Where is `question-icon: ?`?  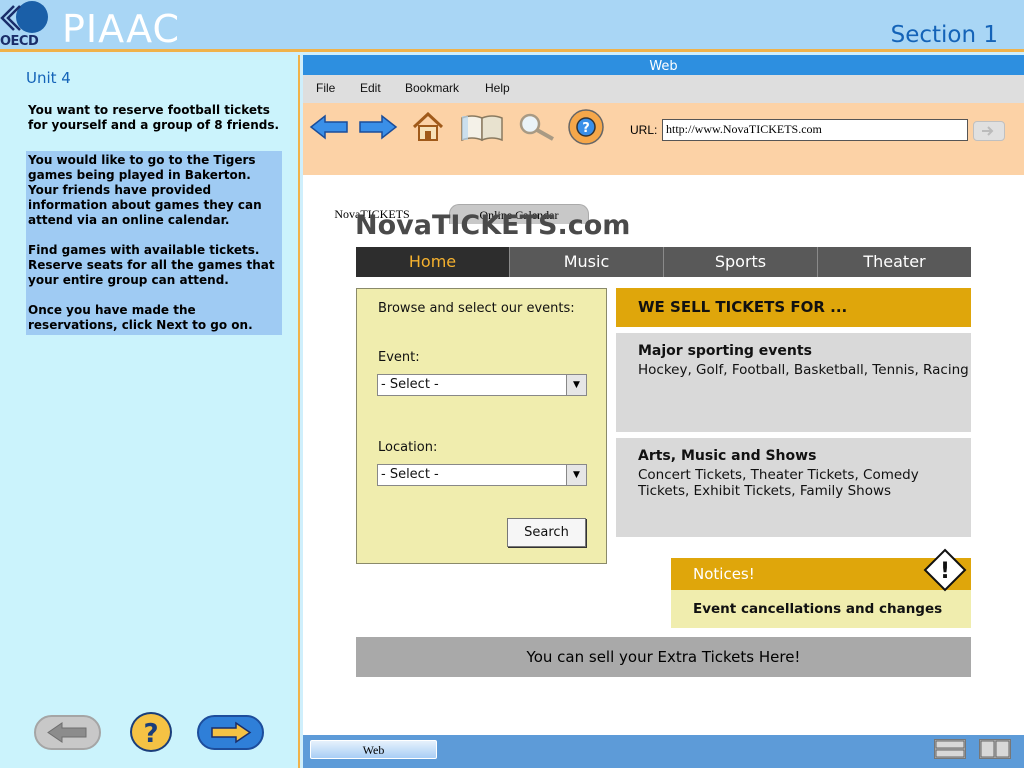
question-icon: ? is located at coordinates (150, 734).